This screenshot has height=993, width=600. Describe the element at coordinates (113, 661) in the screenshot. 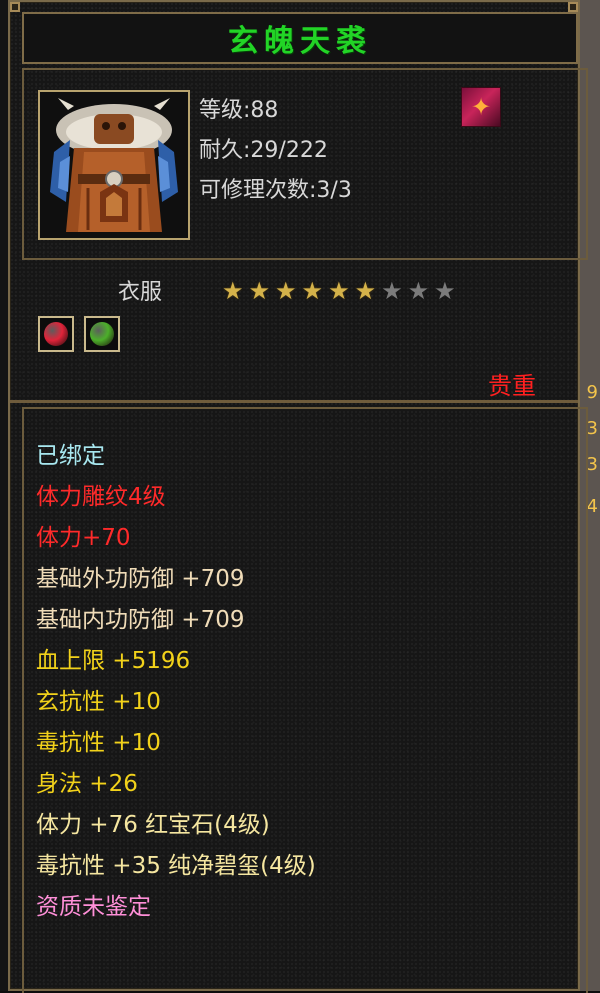

I see `attribute-line: 血上限 +5196` at that location.